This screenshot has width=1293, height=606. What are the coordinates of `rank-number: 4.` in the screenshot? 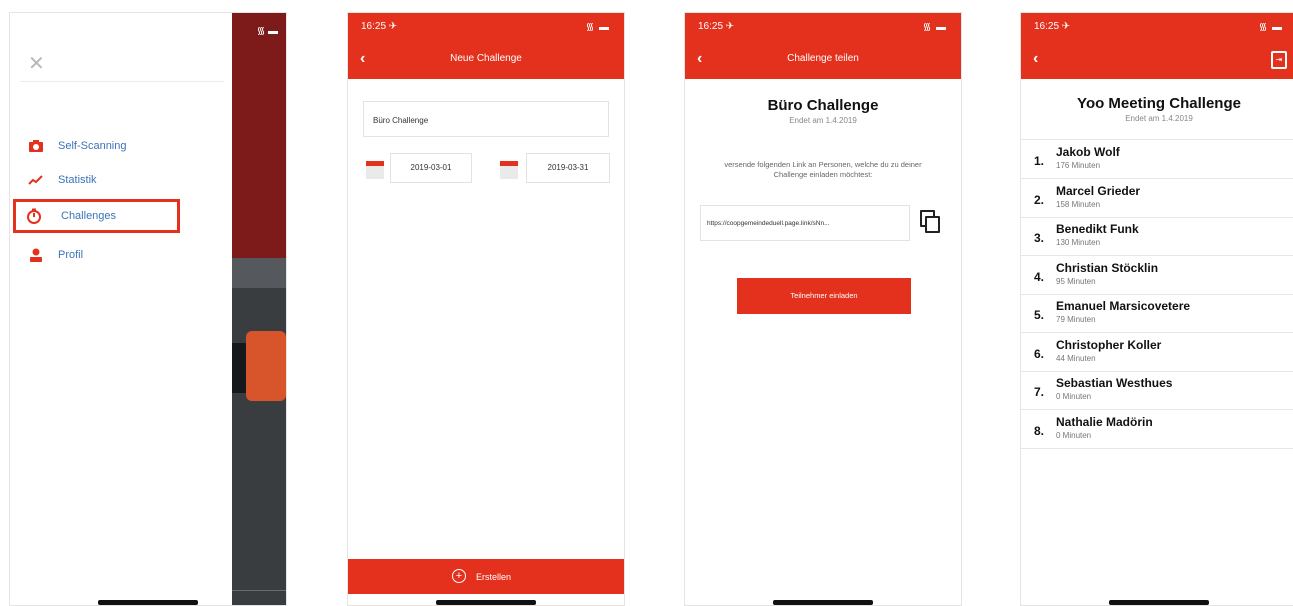 It's located at (1039, 276).